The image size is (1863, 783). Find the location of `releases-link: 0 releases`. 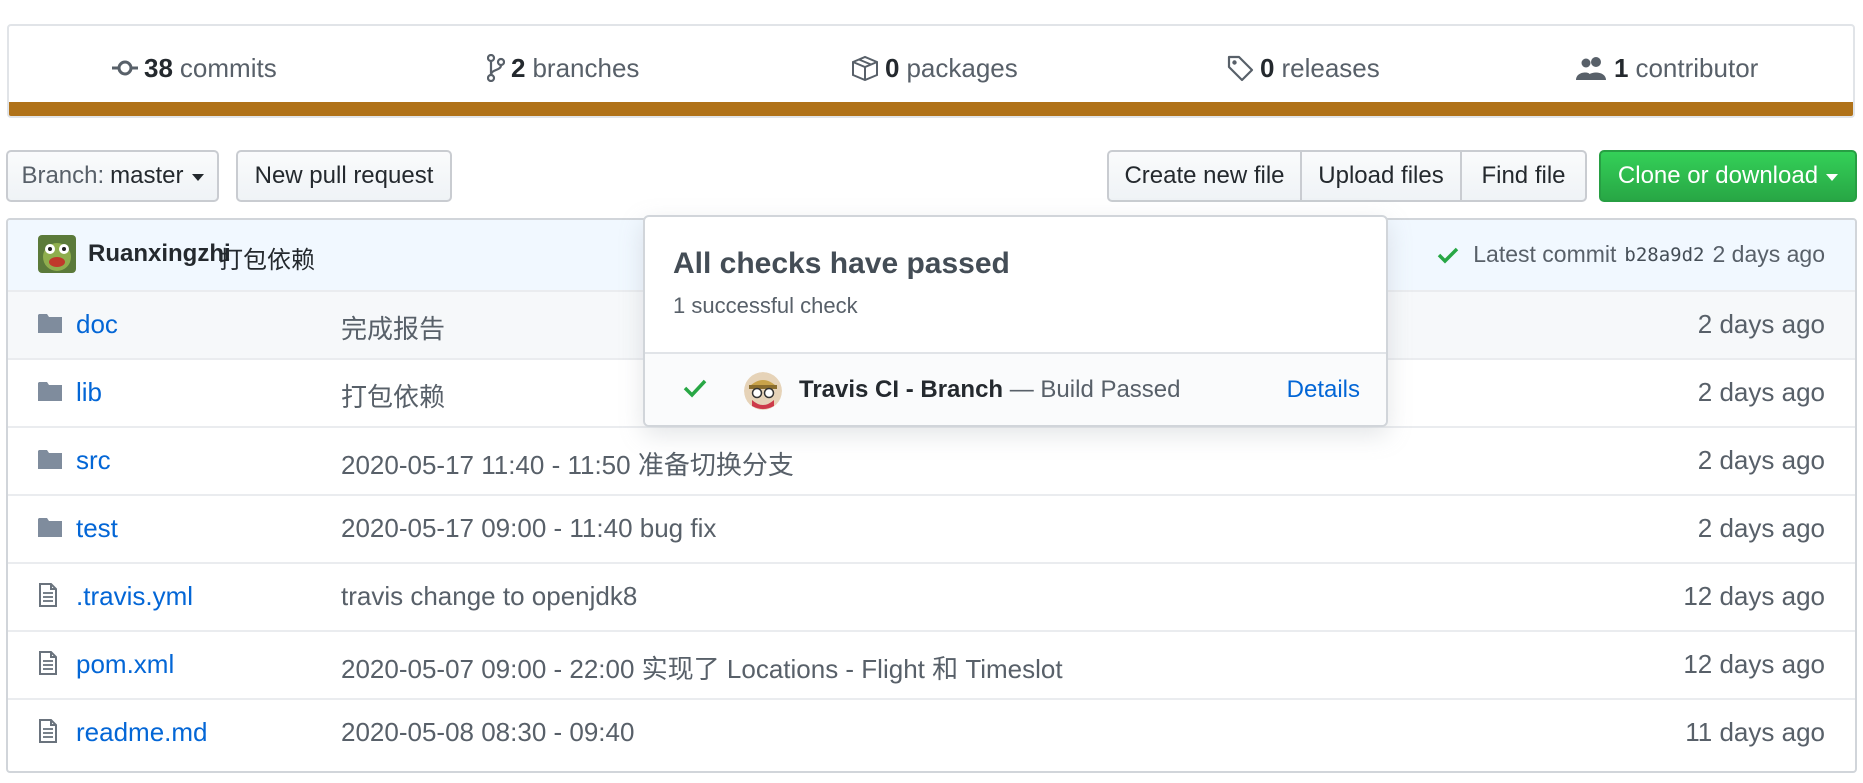

releases-link: 0 releases is located at coordinates (1303, 68).